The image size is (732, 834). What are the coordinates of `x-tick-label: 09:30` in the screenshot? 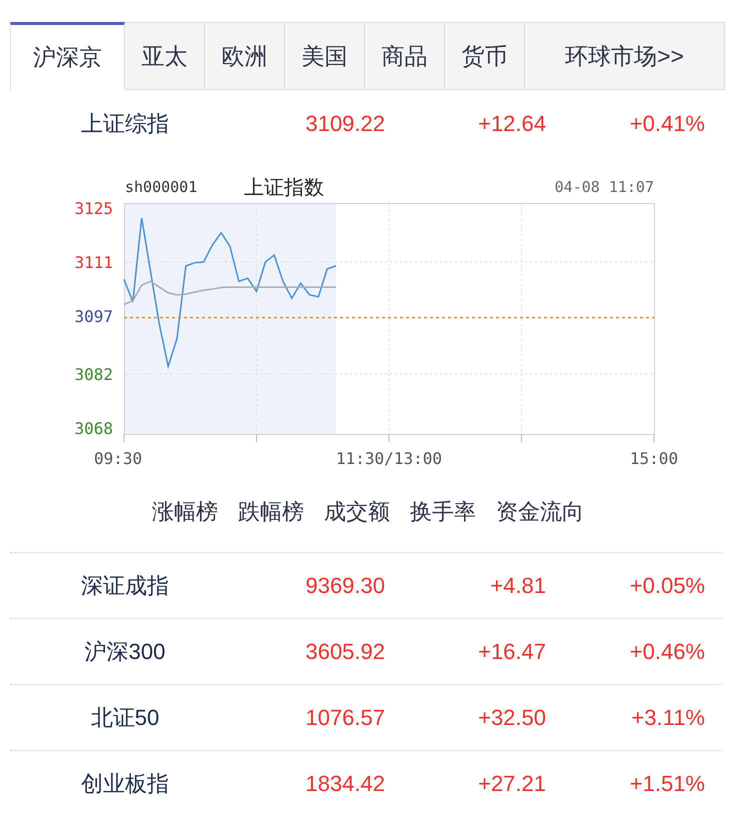 It's located at (118, 458).